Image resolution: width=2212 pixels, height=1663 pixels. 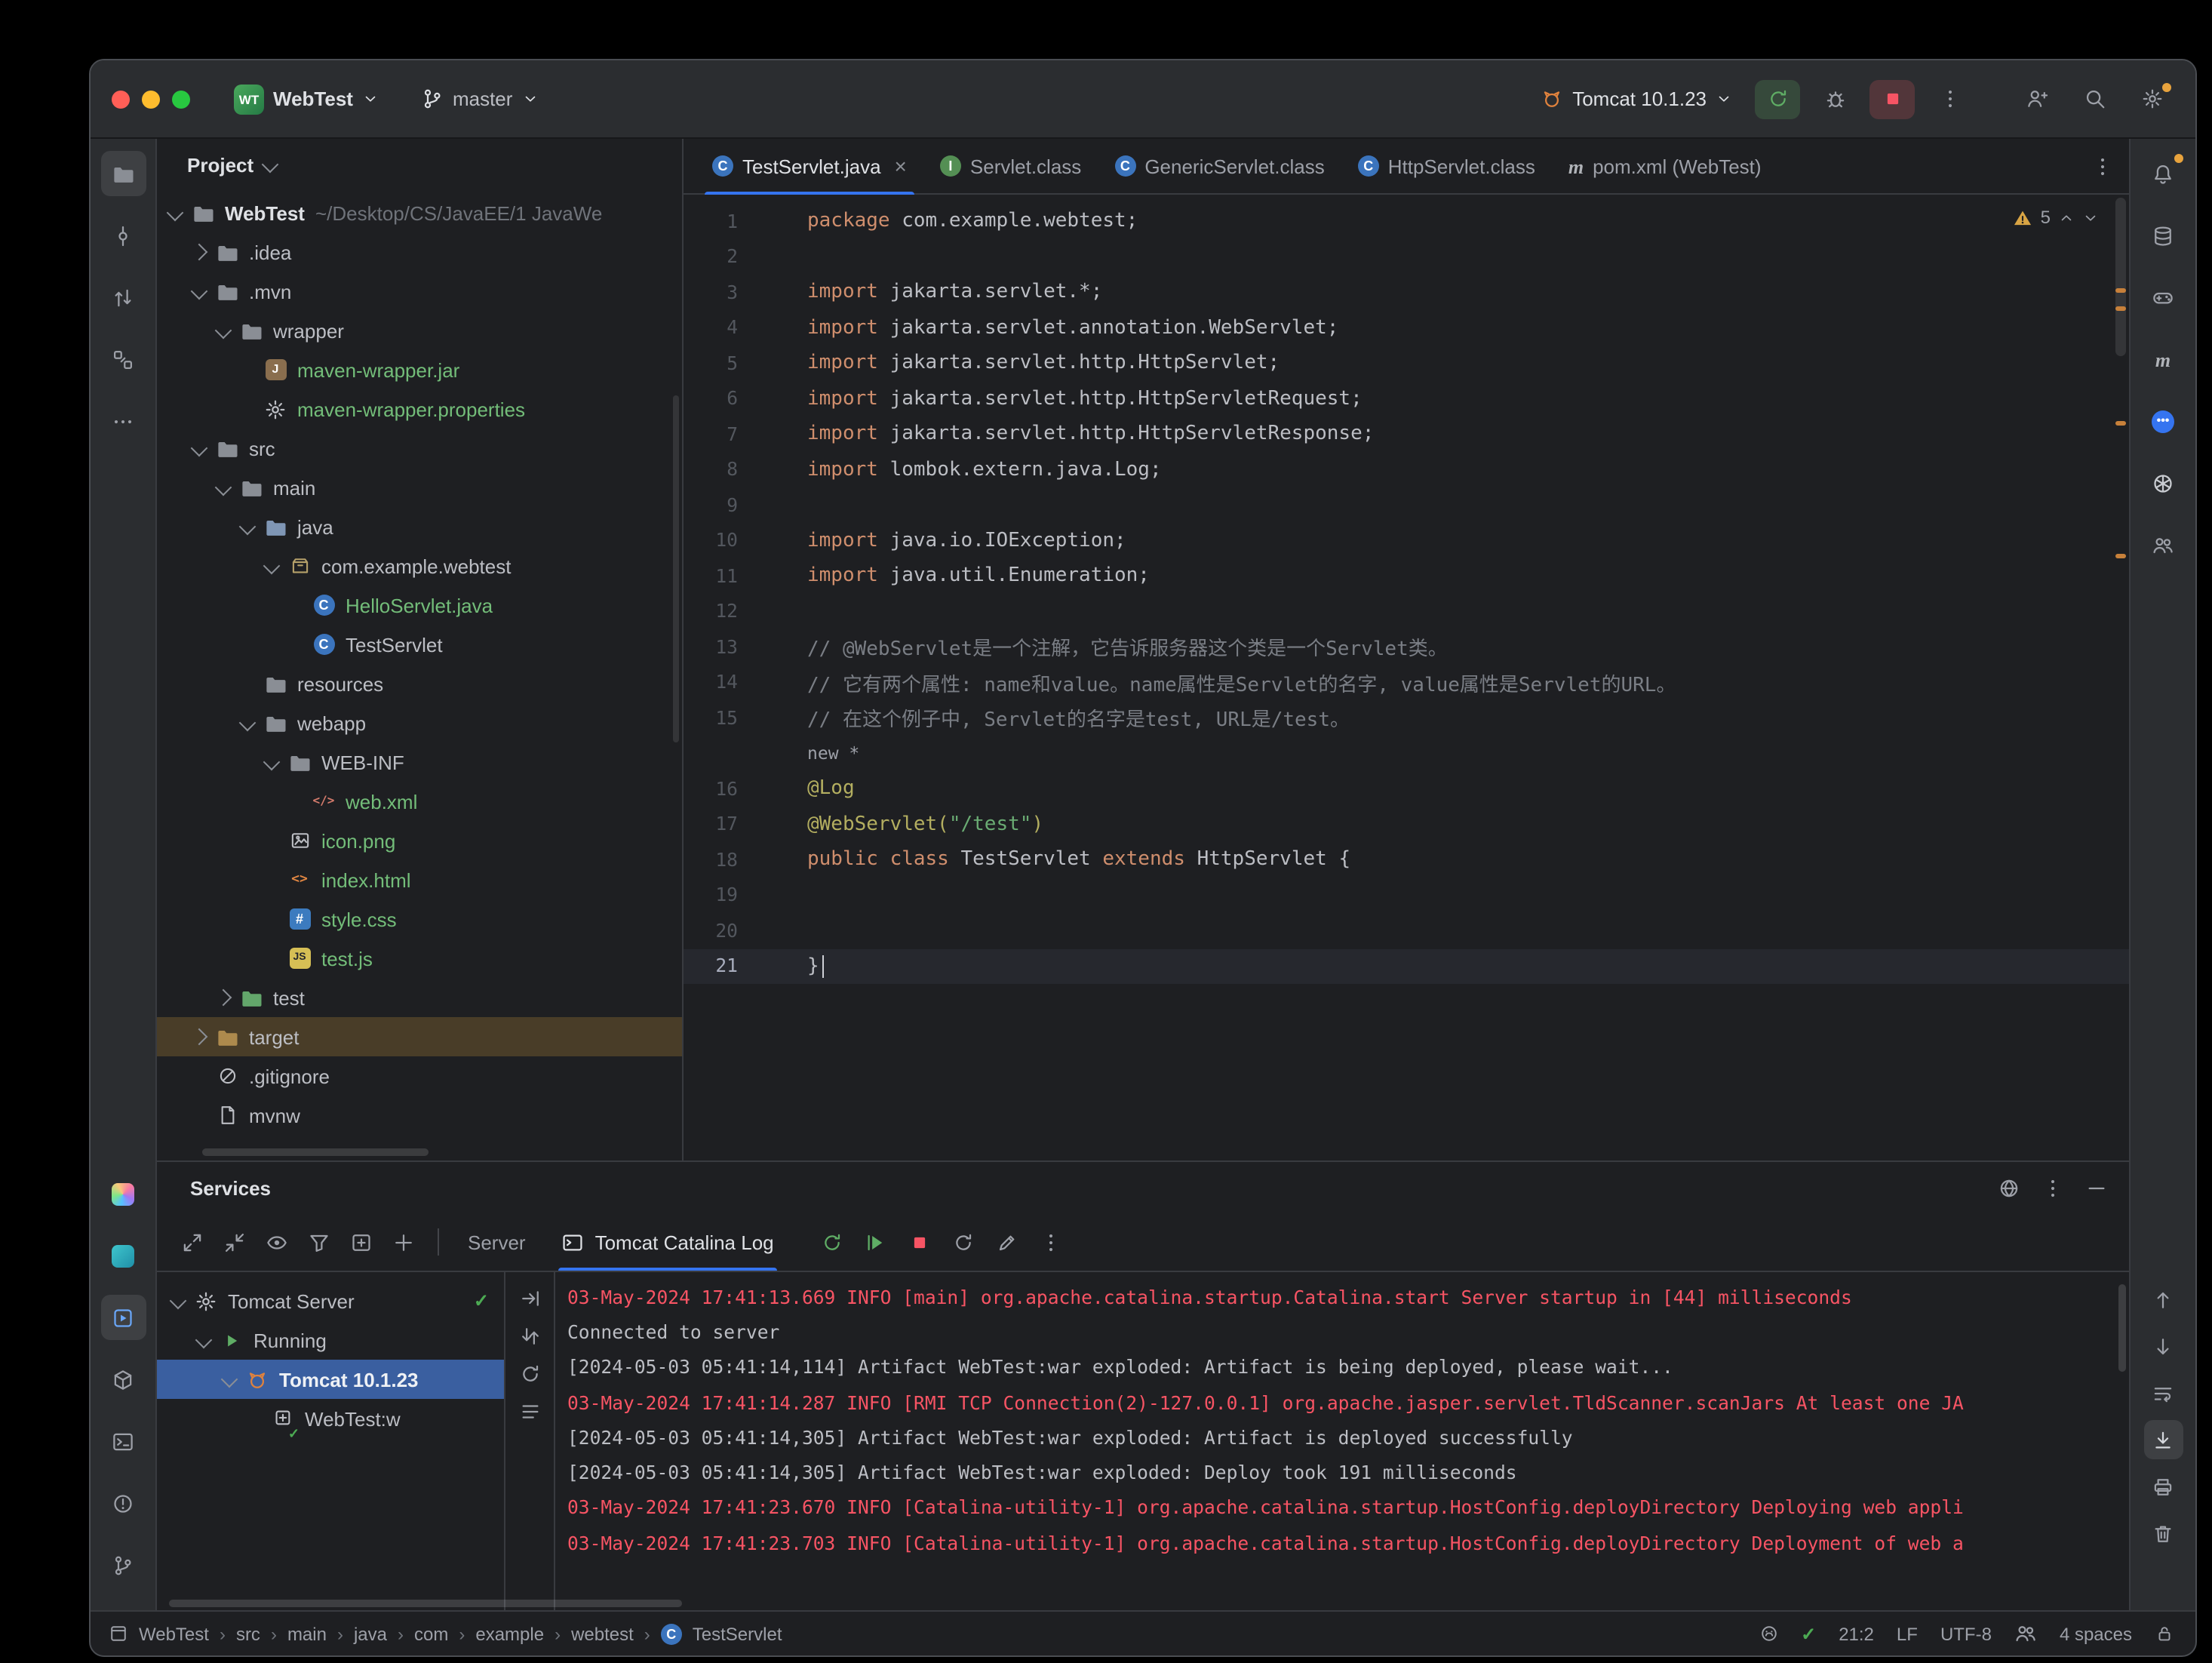 I want to click on tree-item: <> index.html, so click(x=419, y=879).